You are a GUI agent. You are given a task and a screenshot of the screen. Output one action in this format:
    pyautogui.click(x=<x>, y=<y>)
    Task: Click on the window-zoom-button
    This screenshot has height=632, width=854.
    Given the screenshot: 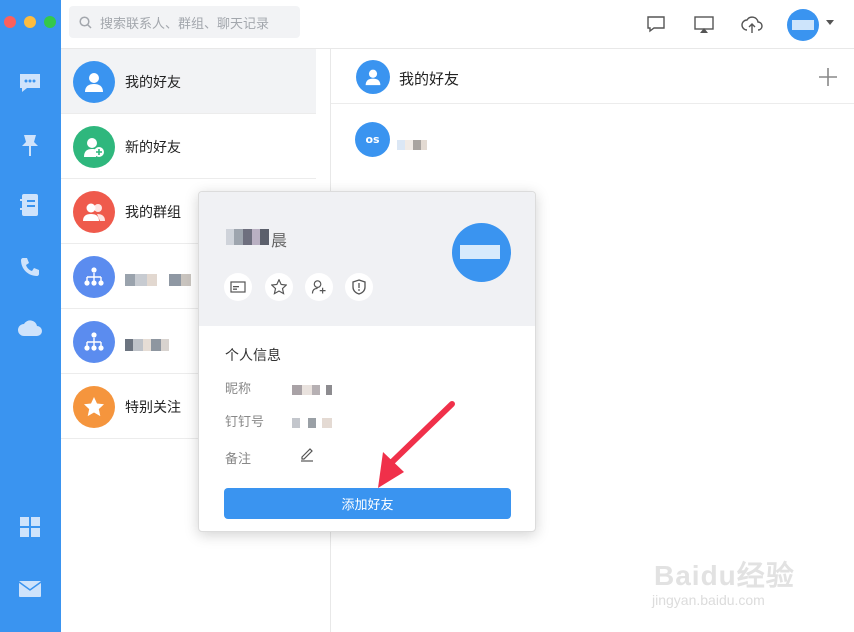 What is the action you would take?
    pyautogui.click(x=50, y=22)
    